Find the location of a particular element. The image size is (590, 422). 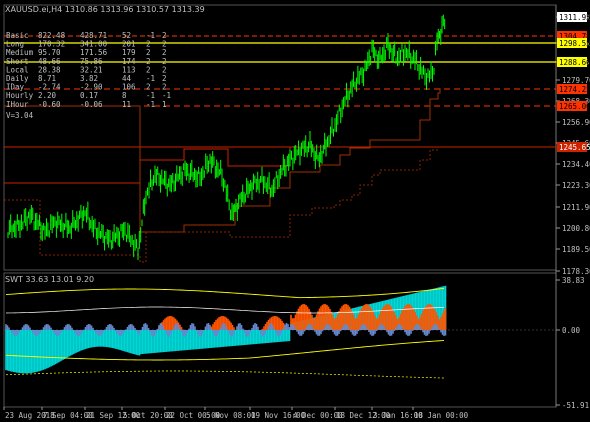

price-tick-label: 1223.30 is located at coordinates (576, 185).